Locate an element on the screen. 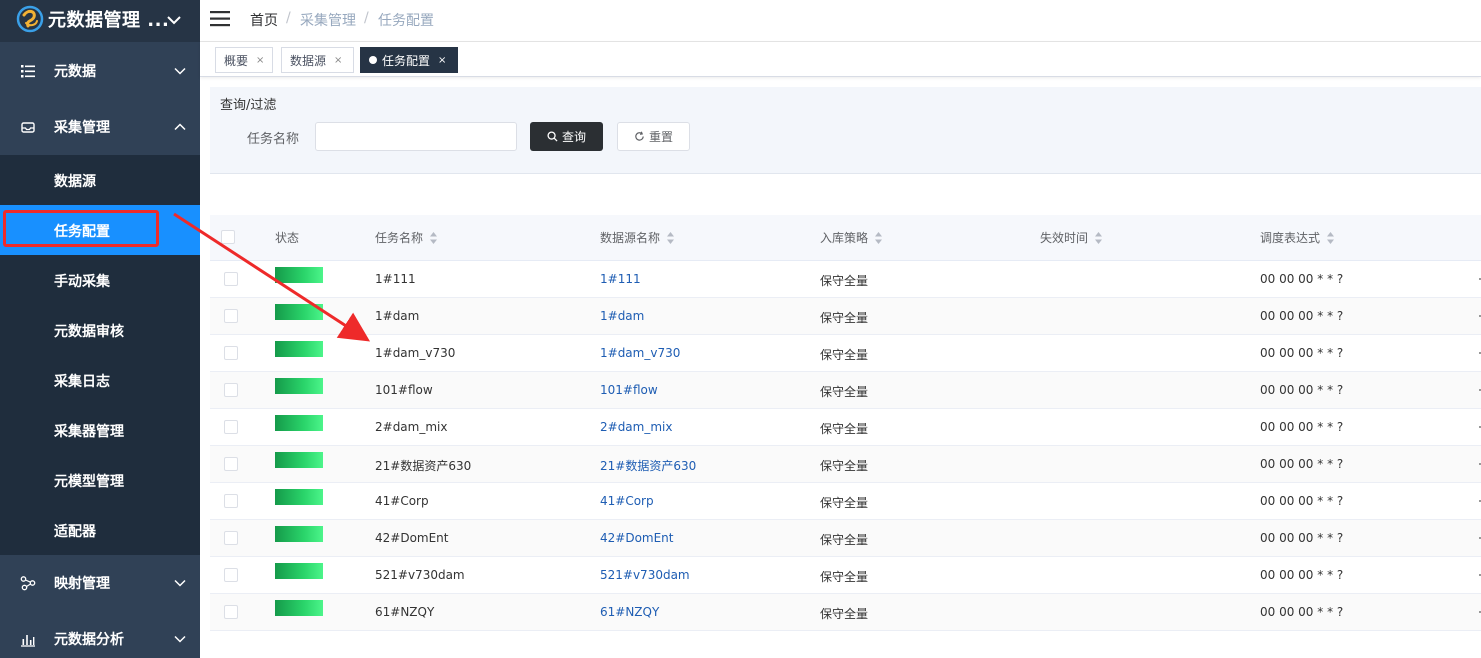  list-icon is located at coordinates (28, 71).